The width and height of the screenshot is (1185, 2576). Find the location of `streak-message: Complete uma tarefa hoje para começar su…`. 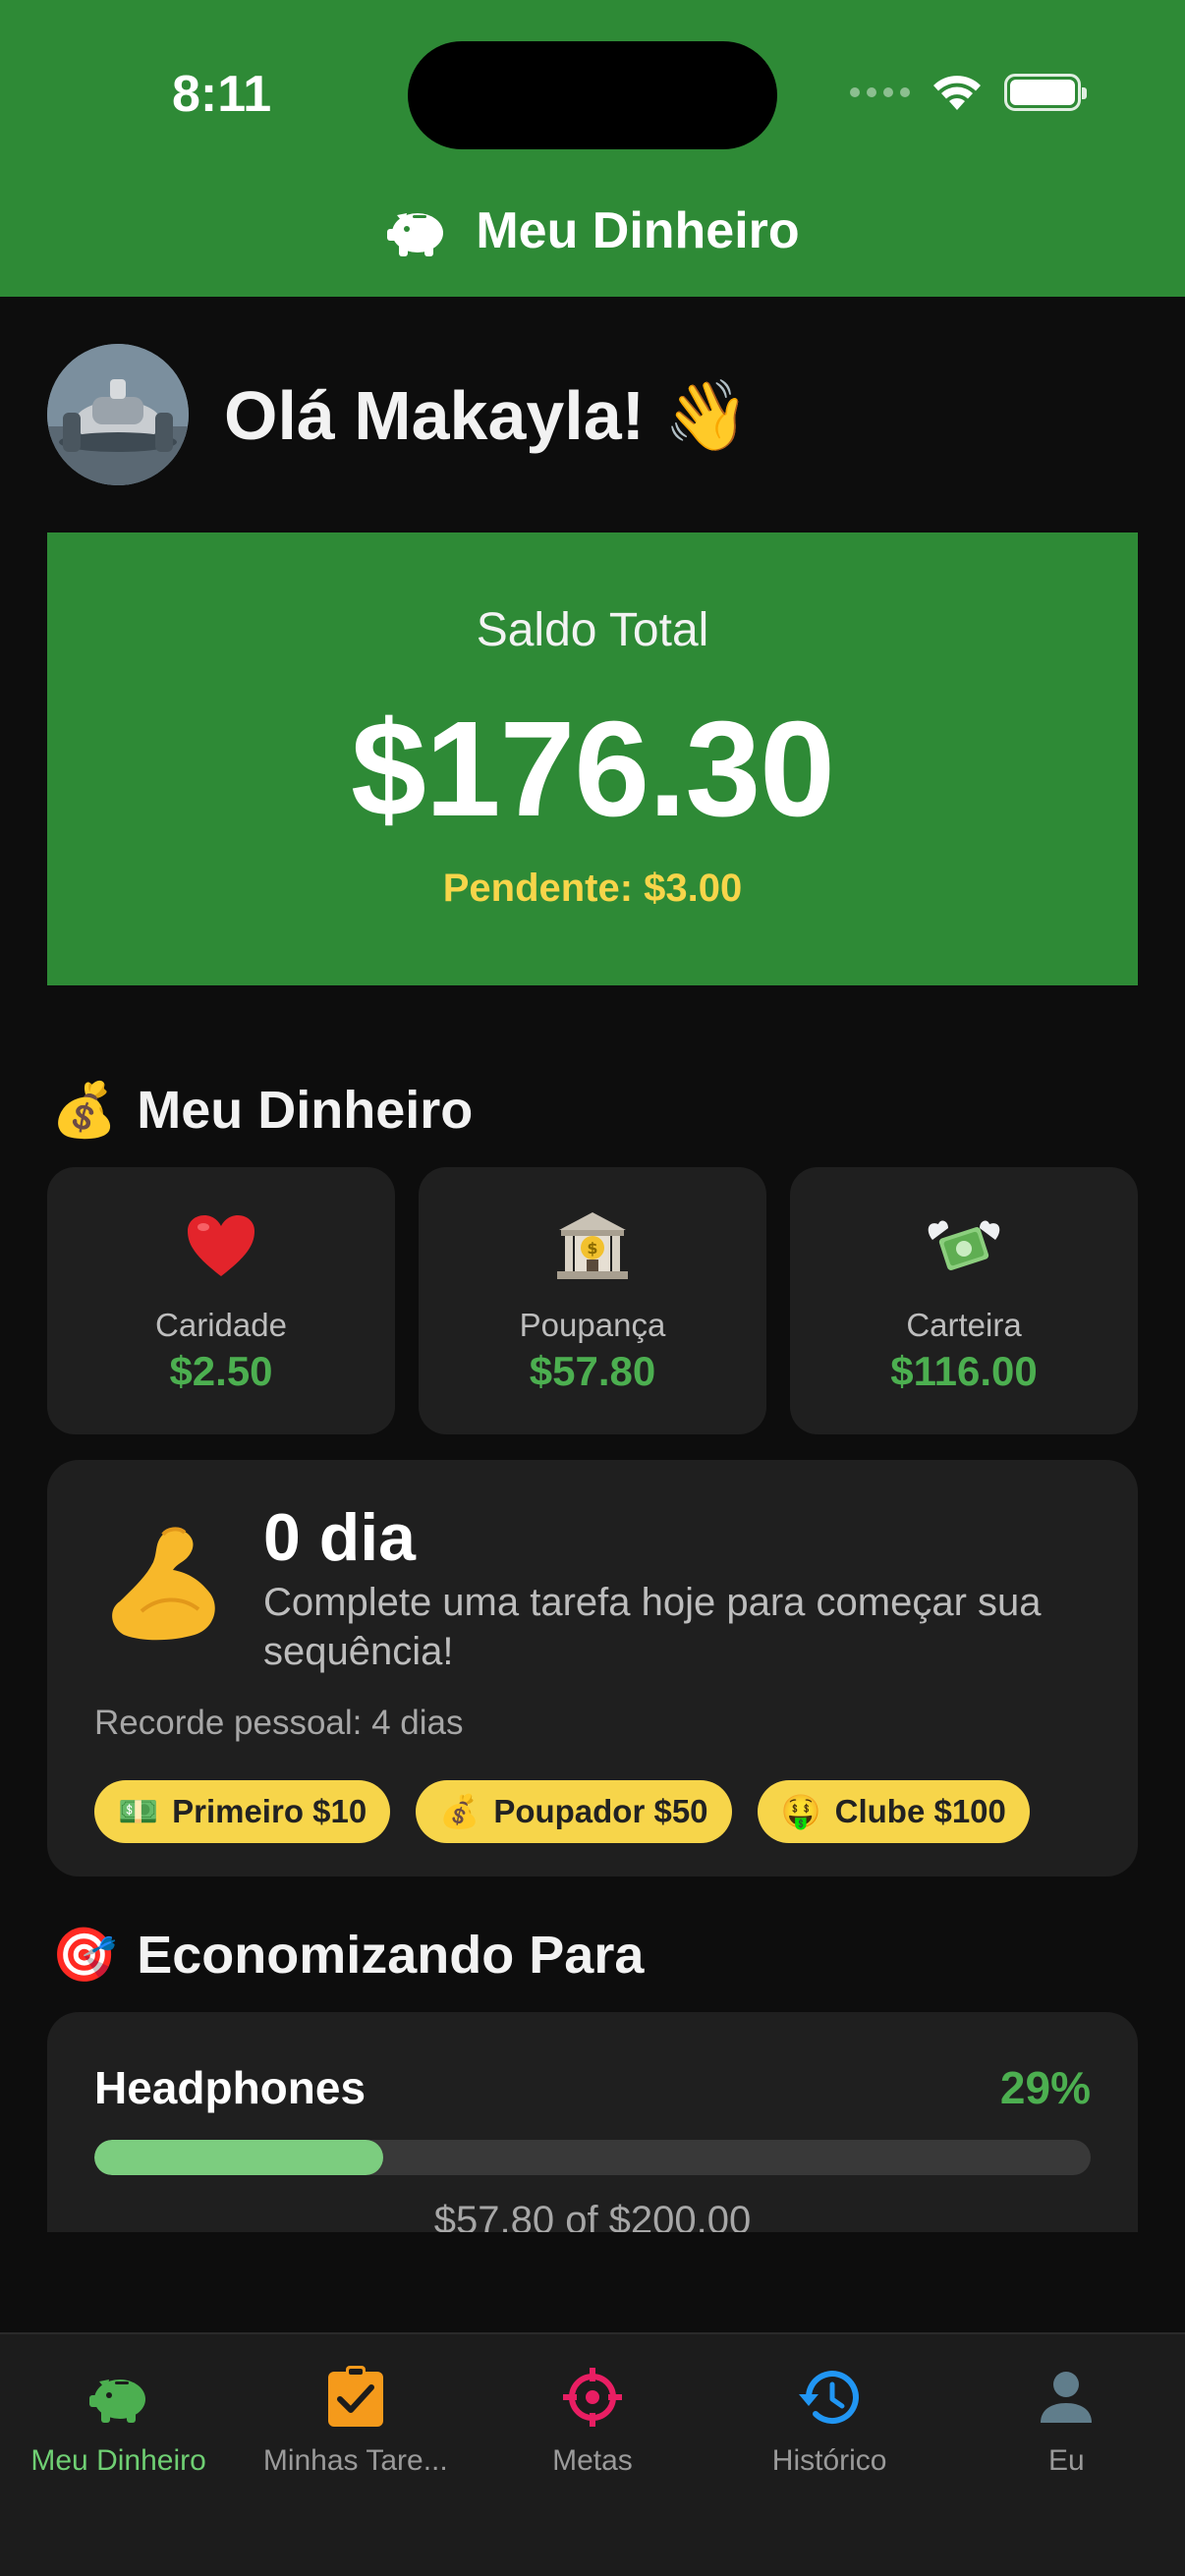

streak-message: Complete uma tarefa hoje para começar su… is located at coordinates (653, 1627).